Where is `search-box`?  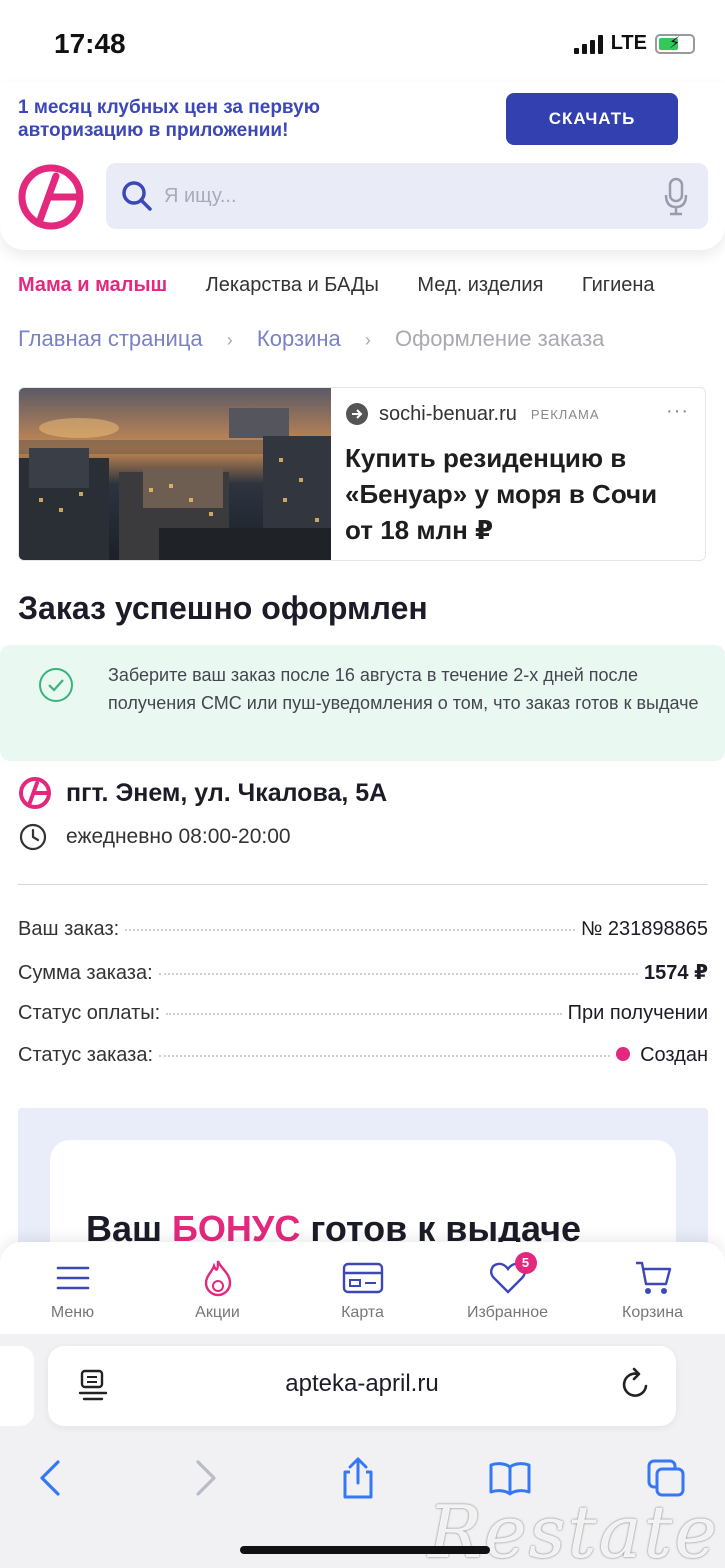 search-box is located at coordinates (407, 196).